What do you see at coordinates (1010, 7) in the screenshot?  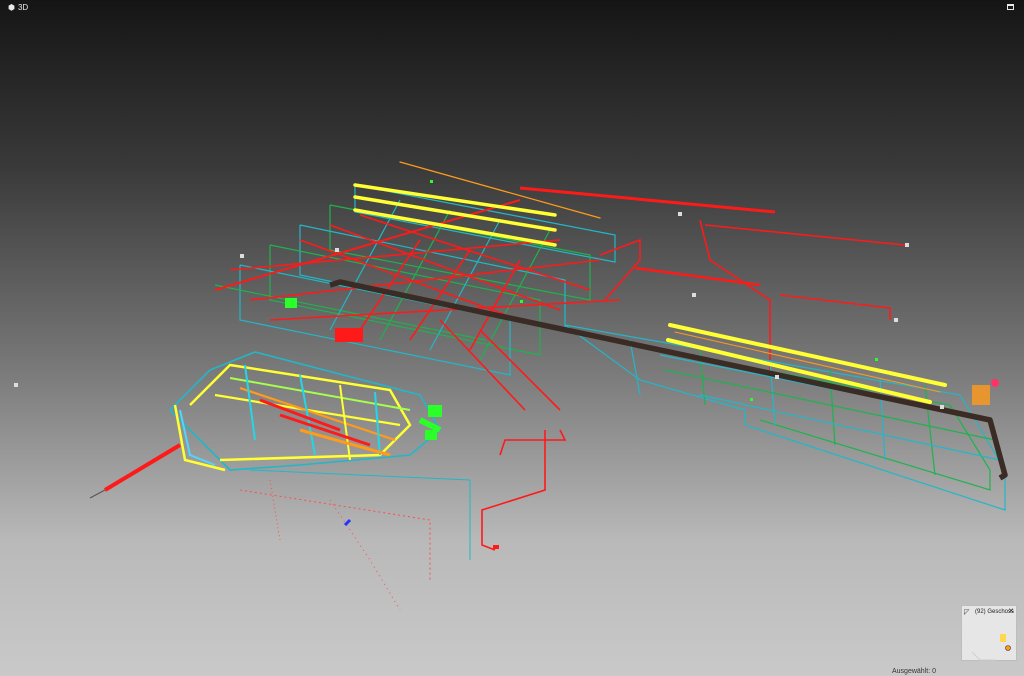 I see `maximize-icon` at bounding box center [1010, 7].